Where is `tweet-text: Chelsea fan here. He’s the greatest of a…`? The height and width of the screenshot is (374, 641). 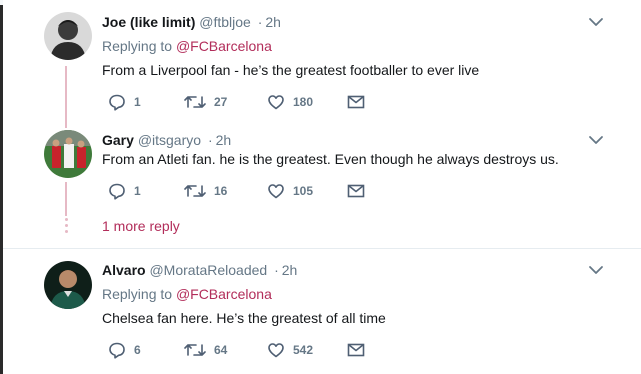
tweet-text: Chelsea fan here. He’s the greatest of a… is located at coordinates (244, 318).